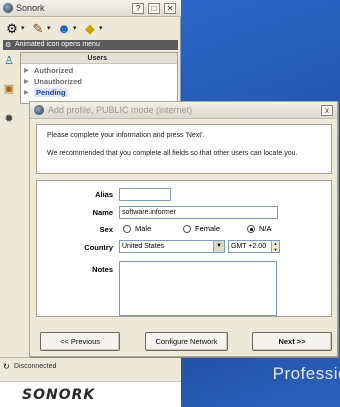 Image resolution: width=340 pixels, height=407 pixels. What do you see at coordinates (198, 212) in the screenshot?
I see `name-input: software.informer` at bounding box center [198, 212].